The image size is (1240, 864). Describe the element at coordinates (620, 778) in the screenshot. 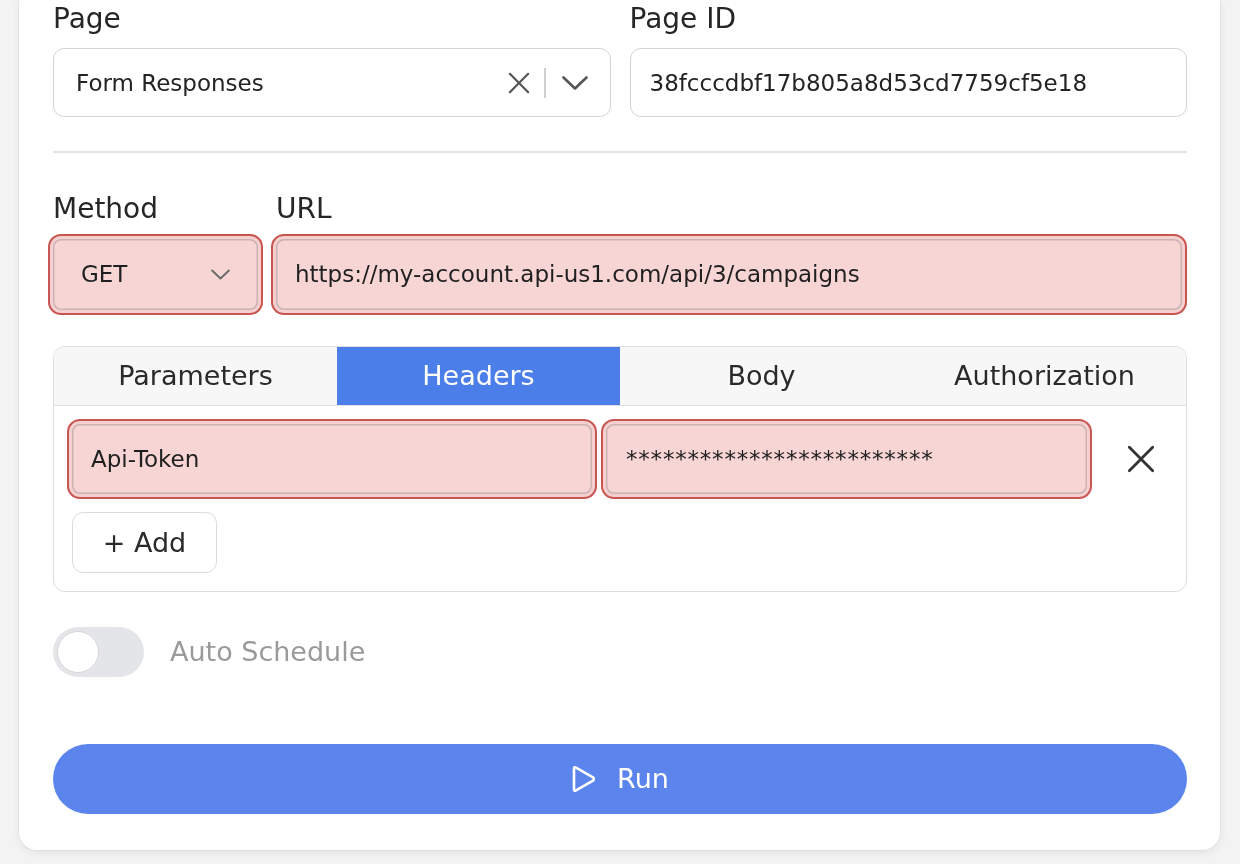

I see `run-button: Run` at that location.